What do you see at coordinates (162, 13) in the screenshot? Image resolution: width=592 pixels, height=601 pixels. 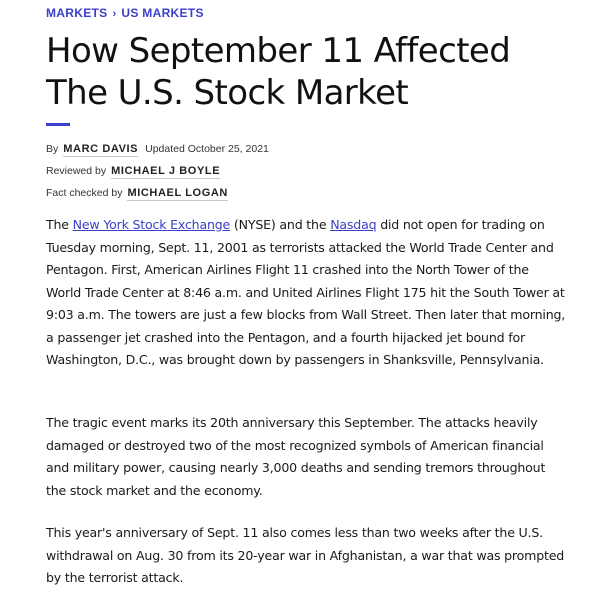 I see `breadcrumb-us-markets: US MARKETS` at bounding box center [162, 13].